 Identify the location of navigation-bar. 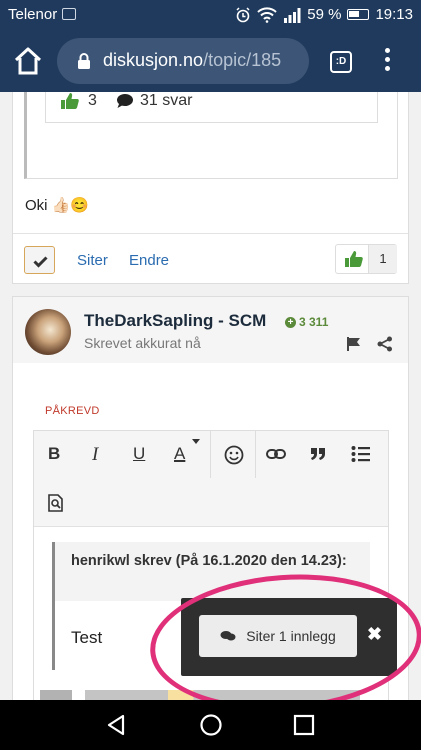
(210, 725).